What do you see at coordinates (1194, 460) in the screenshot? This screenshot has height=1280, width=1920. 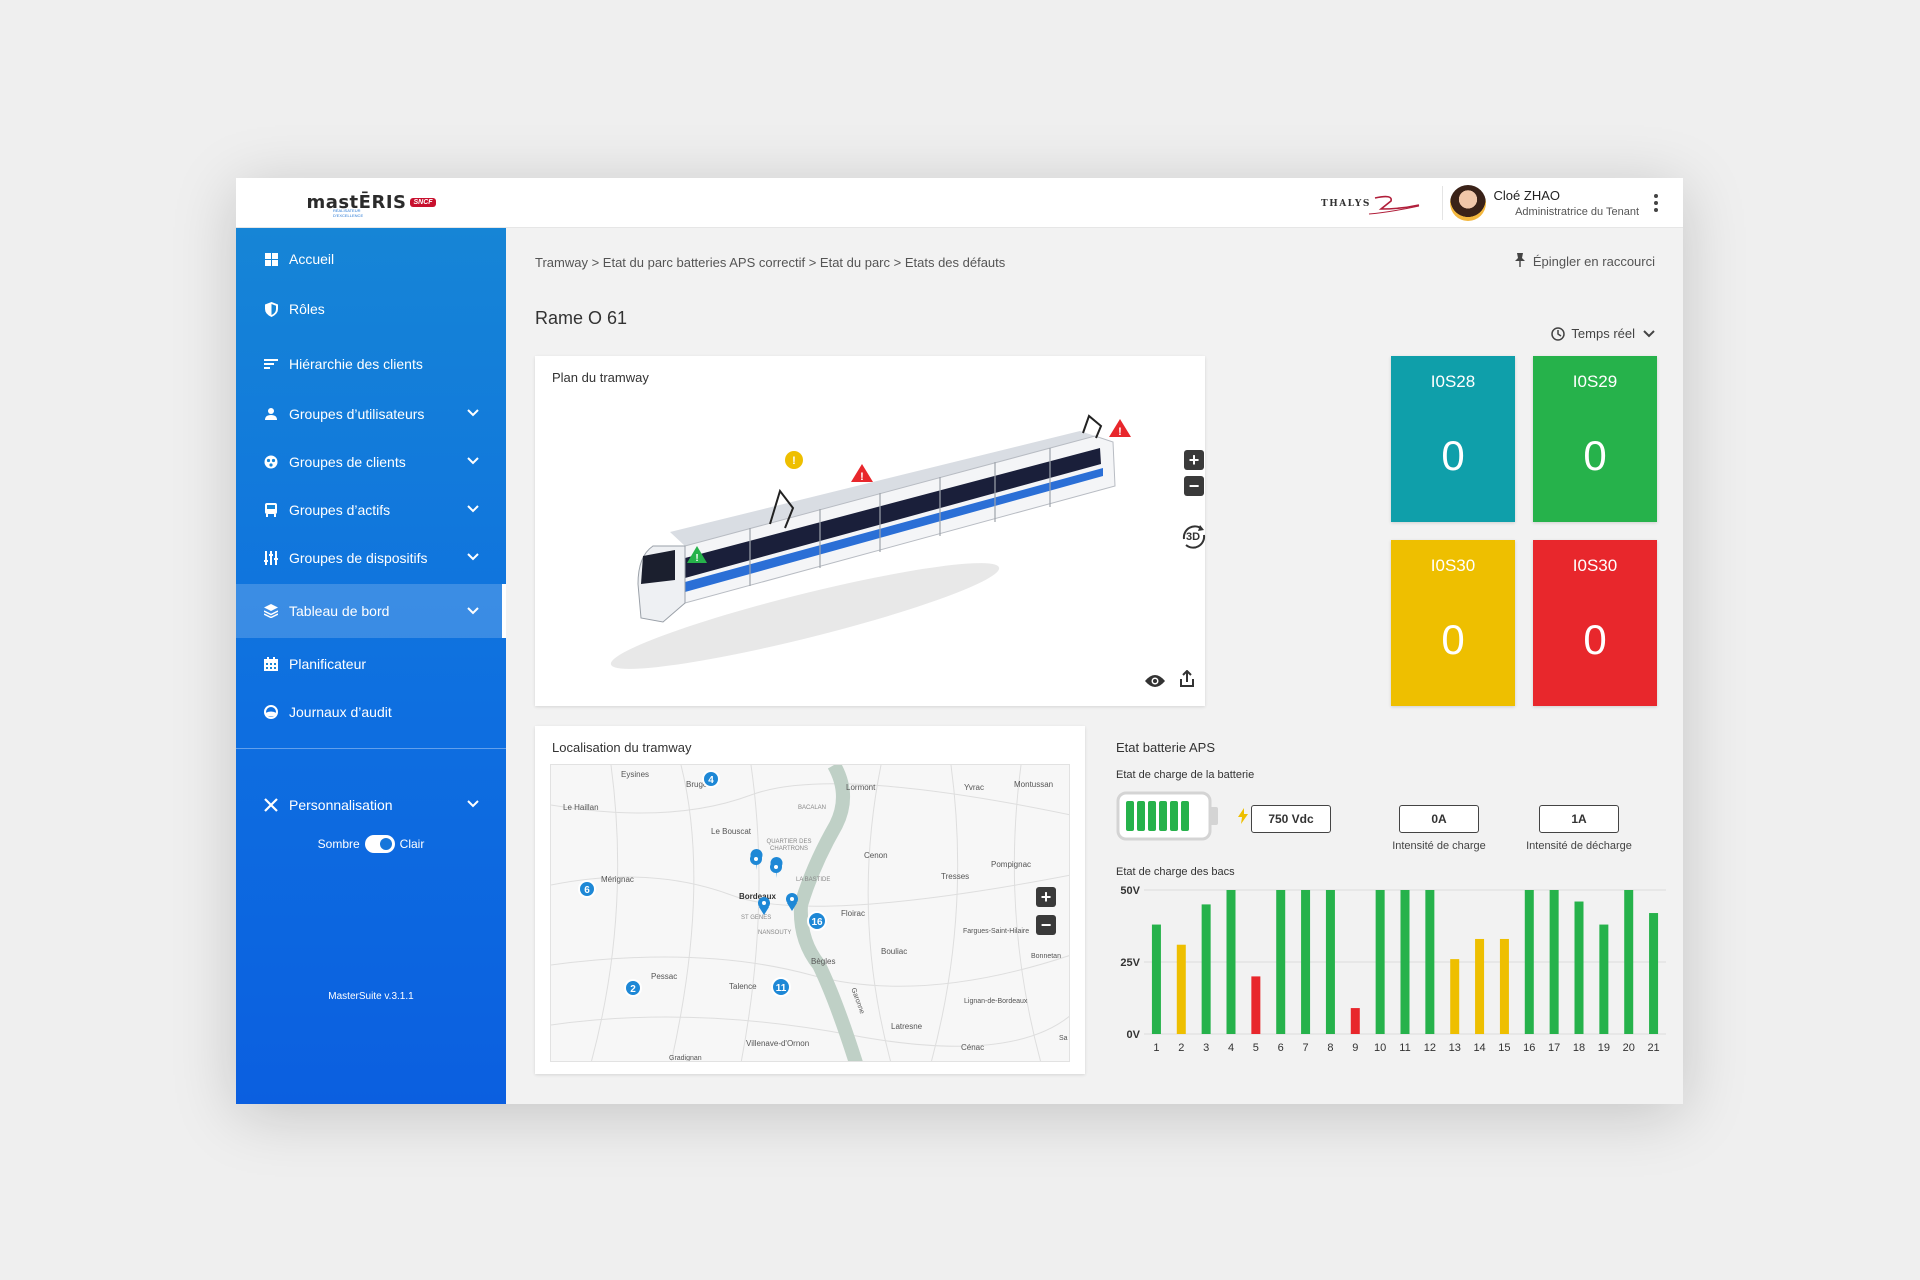 I see `zoom-in-button: +` at bounding box center [1194, 460].